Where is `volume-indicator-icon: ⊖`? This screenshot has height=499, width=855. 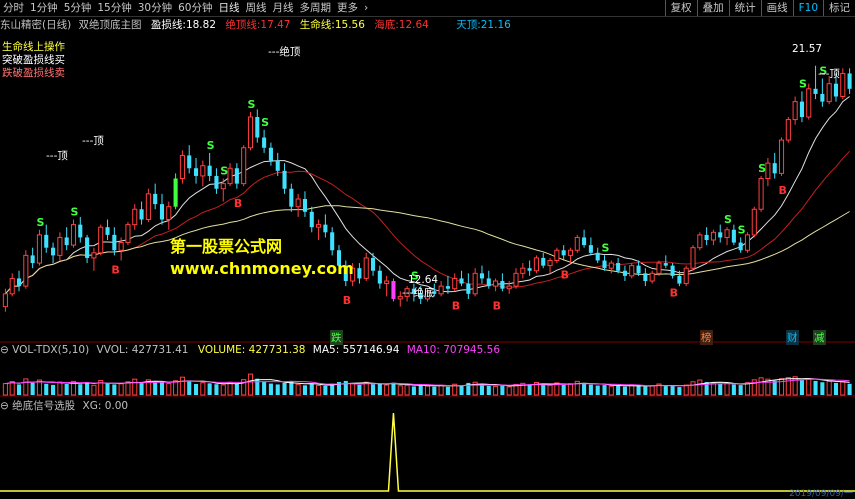 volume-indicator-icon: ⊖ is located at coordinates (4, 350).